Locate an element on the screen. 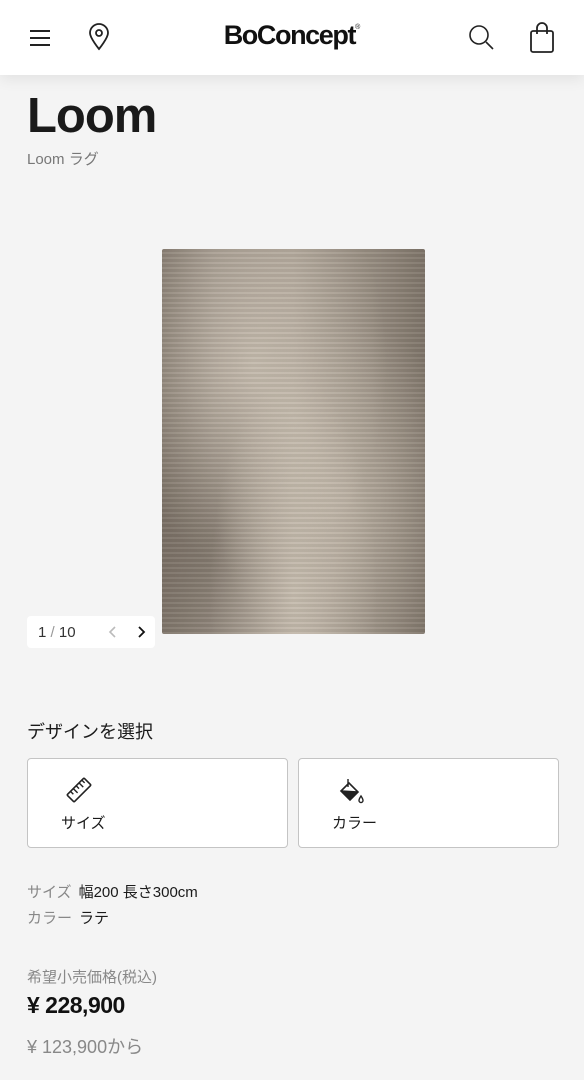 This screenshot has width=584, height=1080. gallery-total: 10 is located at coordinates (67, 632).